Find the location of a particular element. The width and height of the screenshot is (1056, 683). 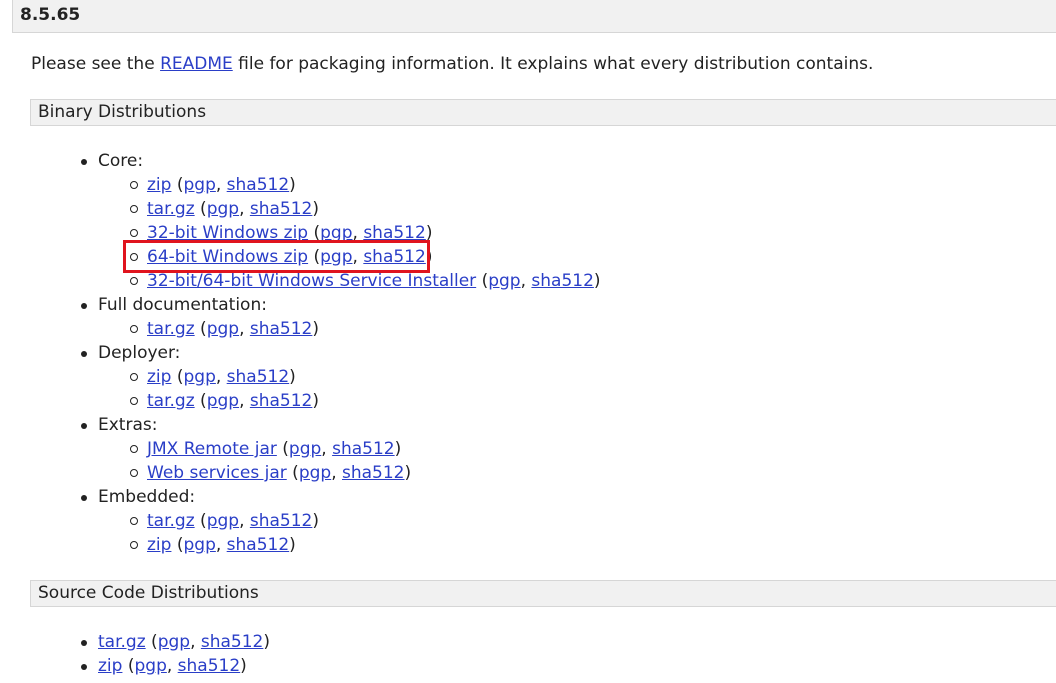

intro-before: Please see the is located at coordinates (96, 64).